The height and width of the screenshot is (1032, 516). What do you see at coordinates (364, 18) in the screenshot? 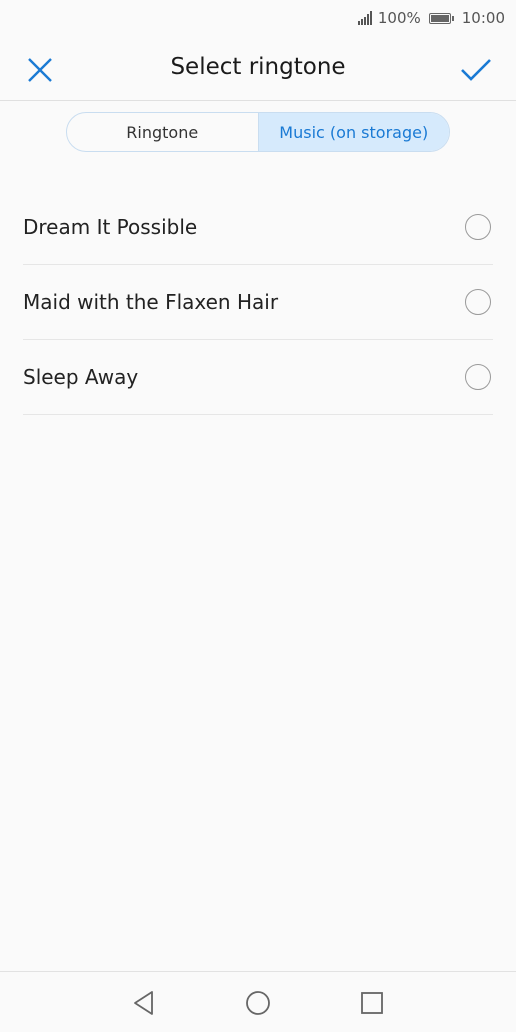
I see `signal-icon` at bounding box center [364, 18].